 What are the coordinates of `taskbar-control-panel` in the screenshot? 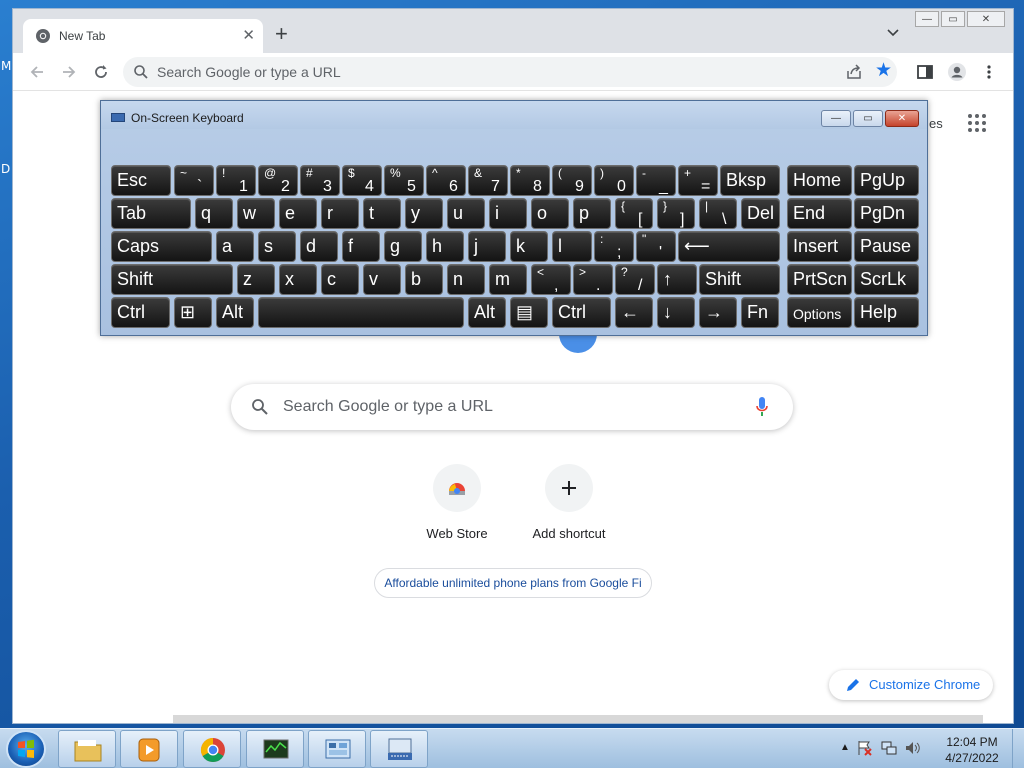 It's located at (337, 749).